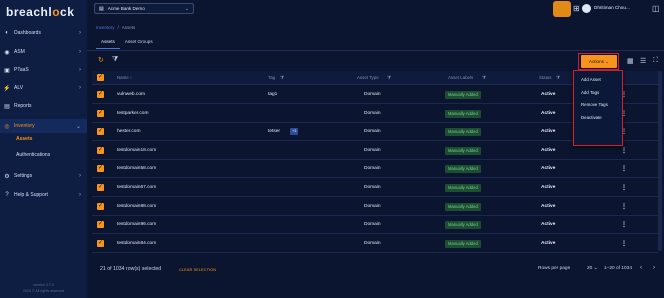 The image size is (664, 298). What do you see at coordinates (7, 126) in the screenshot?
I see `inventory-icon: ◎` at bounding box center [7, 126].